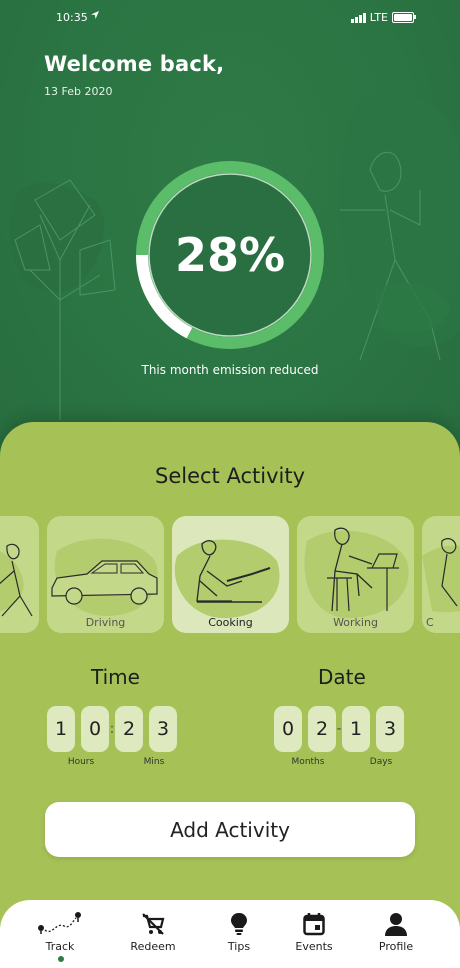 This screenshot has width=460, height=968. I want to click on time-picker: 1 0 : 2 3, so click(115, 729).